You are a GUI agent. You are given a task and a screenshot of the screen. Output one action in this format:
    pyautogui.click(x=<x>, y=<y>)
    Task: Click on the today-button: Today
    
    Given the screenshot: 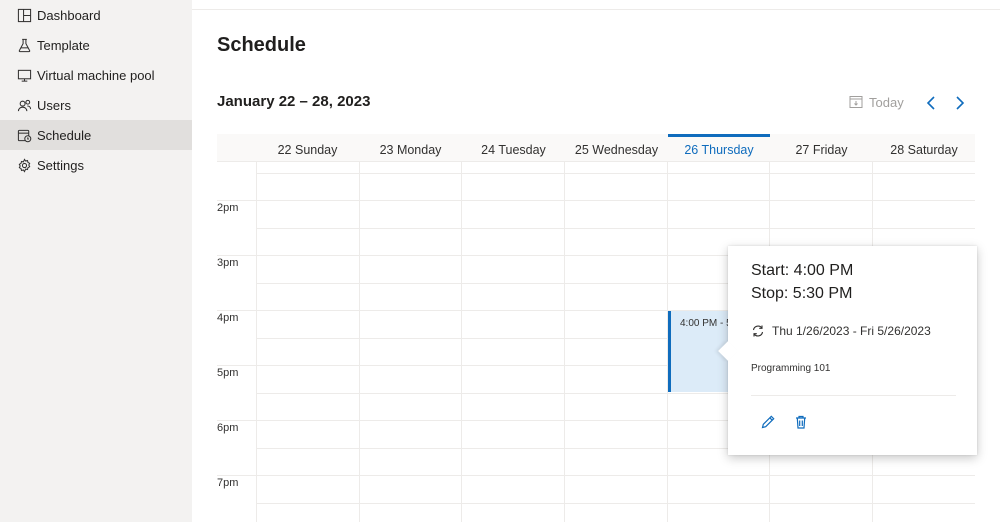 What is the action you would take?
    pyautogui.click(x=876, y=102)
    